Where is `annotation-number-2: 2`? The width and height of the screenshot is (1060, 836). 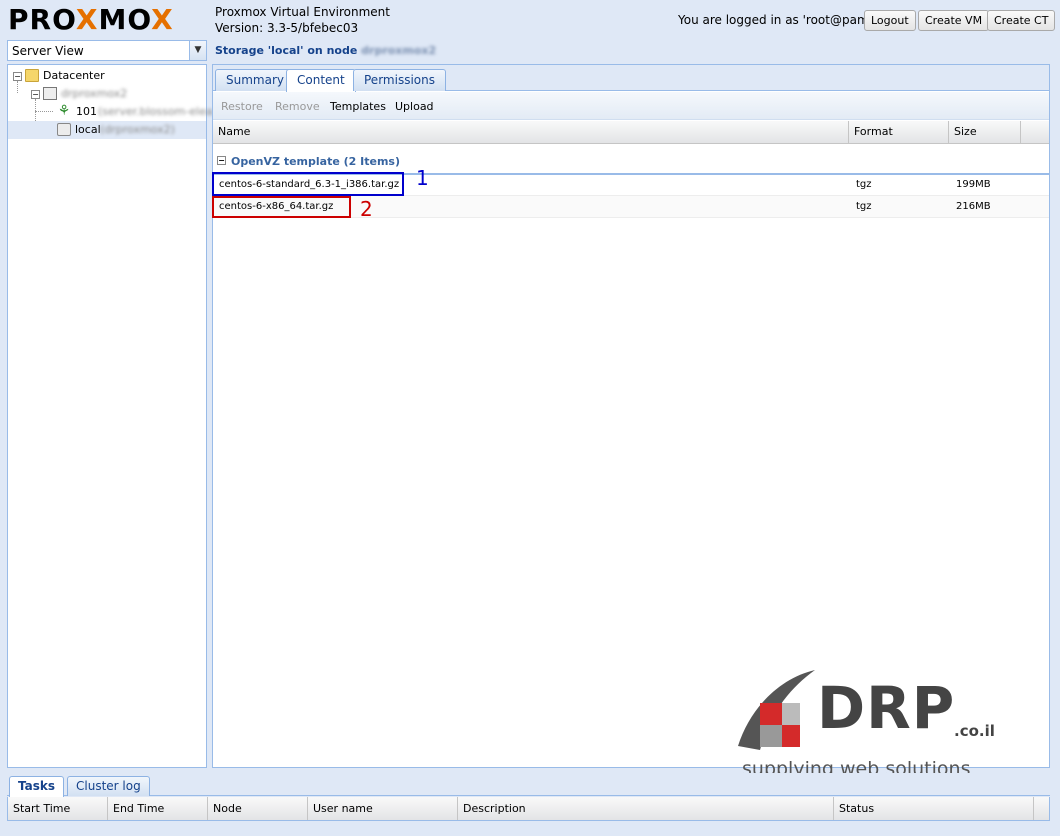 annotation-number-2: 2 is located at coordinates (366, 209).